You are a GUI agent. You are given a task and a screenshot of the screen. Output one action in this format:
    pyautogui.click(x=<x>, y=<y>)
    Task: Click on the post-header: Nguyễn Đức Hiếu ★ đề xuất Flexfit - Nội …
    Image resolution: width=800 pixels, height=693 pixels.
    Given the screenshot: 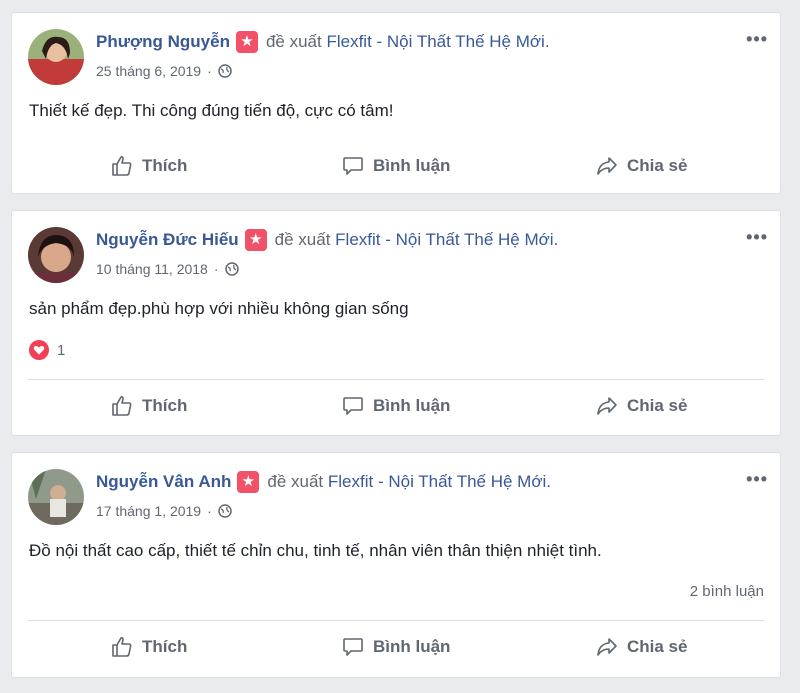 What is the action you would take?
    pyautogui.click(x=327, y=240)
    